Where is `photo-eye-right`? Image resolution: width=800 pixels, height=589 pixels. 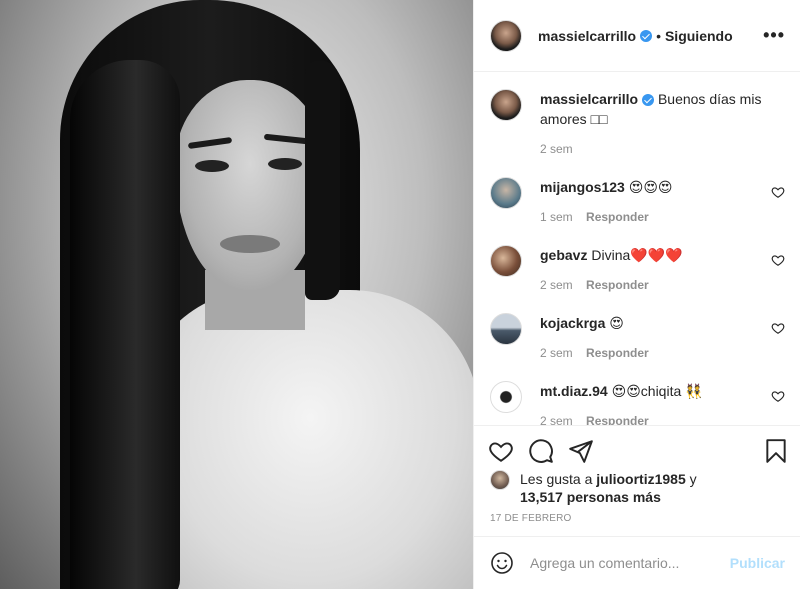
photo-eye-right is located at coordinates (285, 164).